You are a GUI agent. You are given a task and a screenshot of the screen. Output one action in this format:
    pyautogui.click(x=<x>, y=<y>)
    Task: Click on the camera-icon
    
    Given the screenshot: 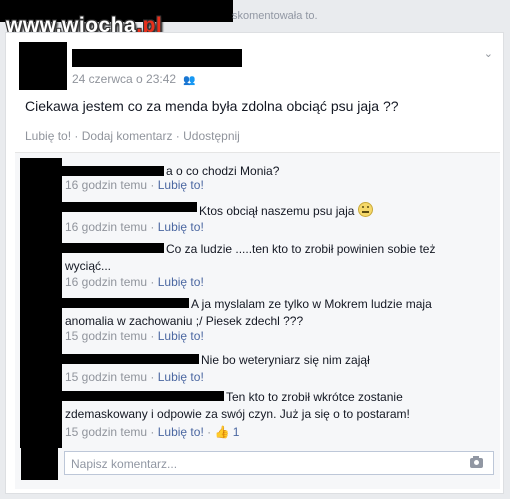 What is the action you would take?
    pyautogui.click(x=476, y=462)
    